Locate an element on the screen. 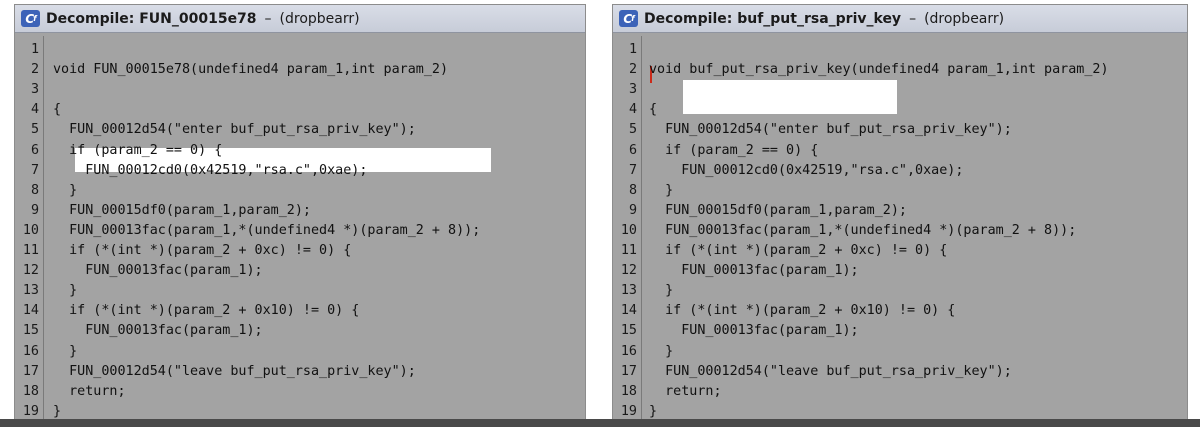 Image resolution: width=1200 pixels, height=427 pixels. line-number: 16 is located at coordinates (628, 351).